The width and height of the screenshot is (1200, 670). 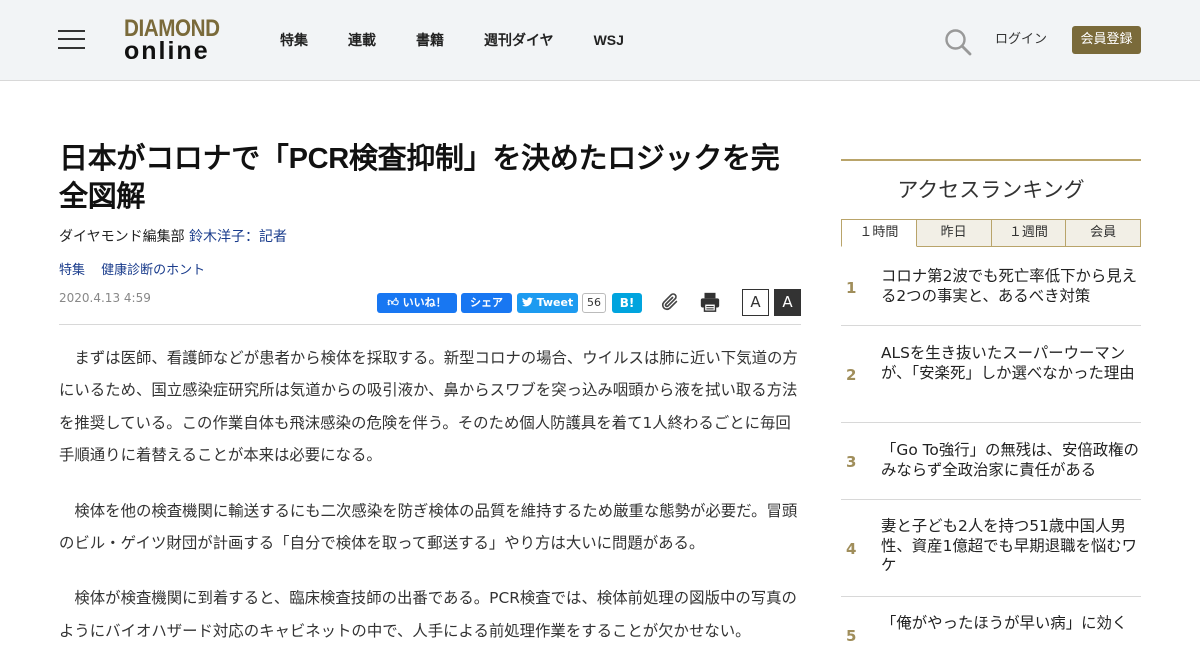 What do you see at coordinates (393, 302) in the screenshot?
I see `thumbs-up-icon: 👍︎` at bounding box center [393, 302].